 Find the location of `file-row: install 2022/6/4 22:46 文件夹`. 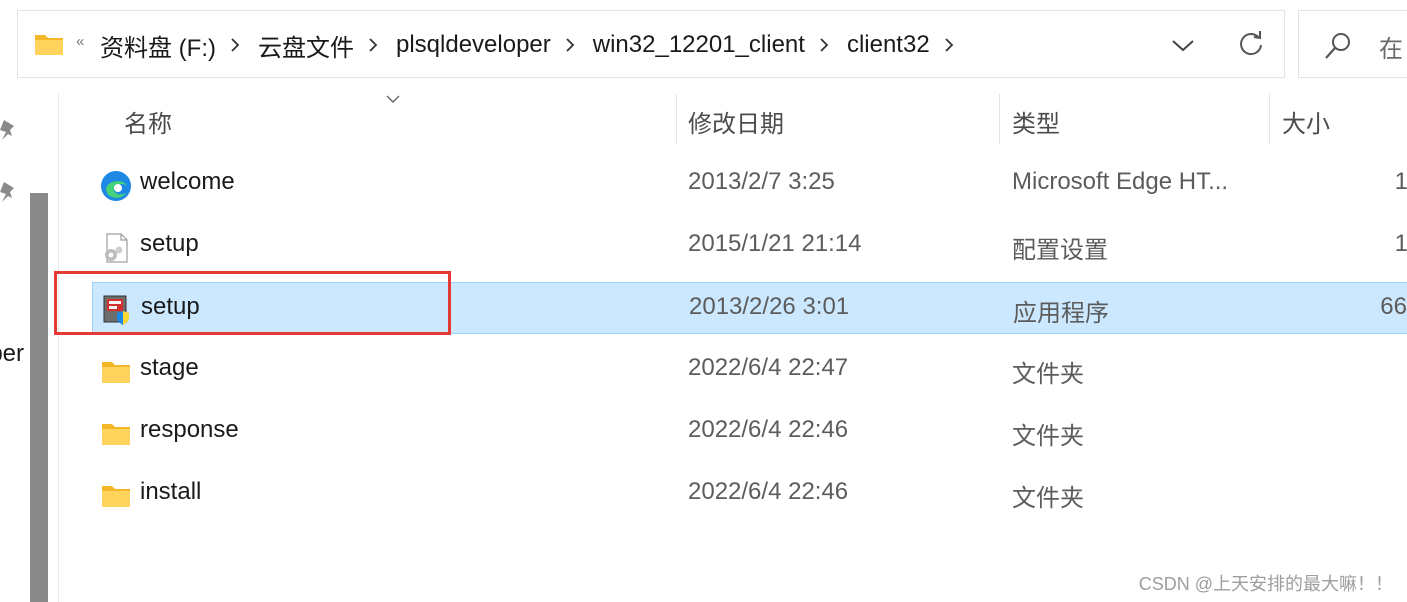

file-row: install 2022/6/4 22:46 文件夹 is located at coordinates (749, 494).